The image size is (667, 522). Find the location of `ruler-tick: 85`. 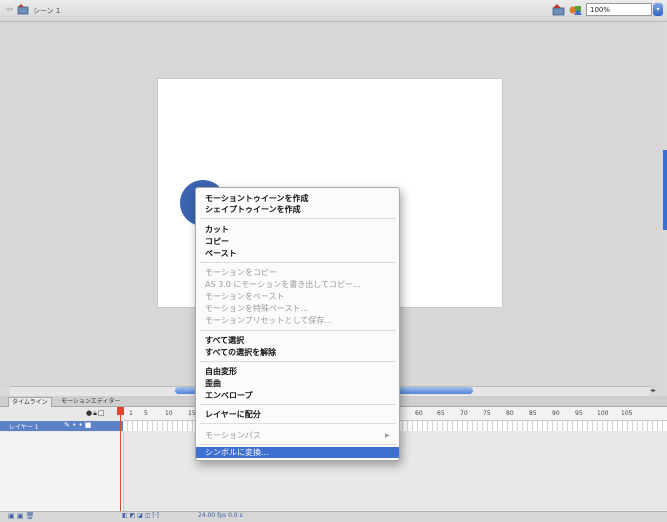

ruler-tick: 85 is located at coordinates (533, 413).